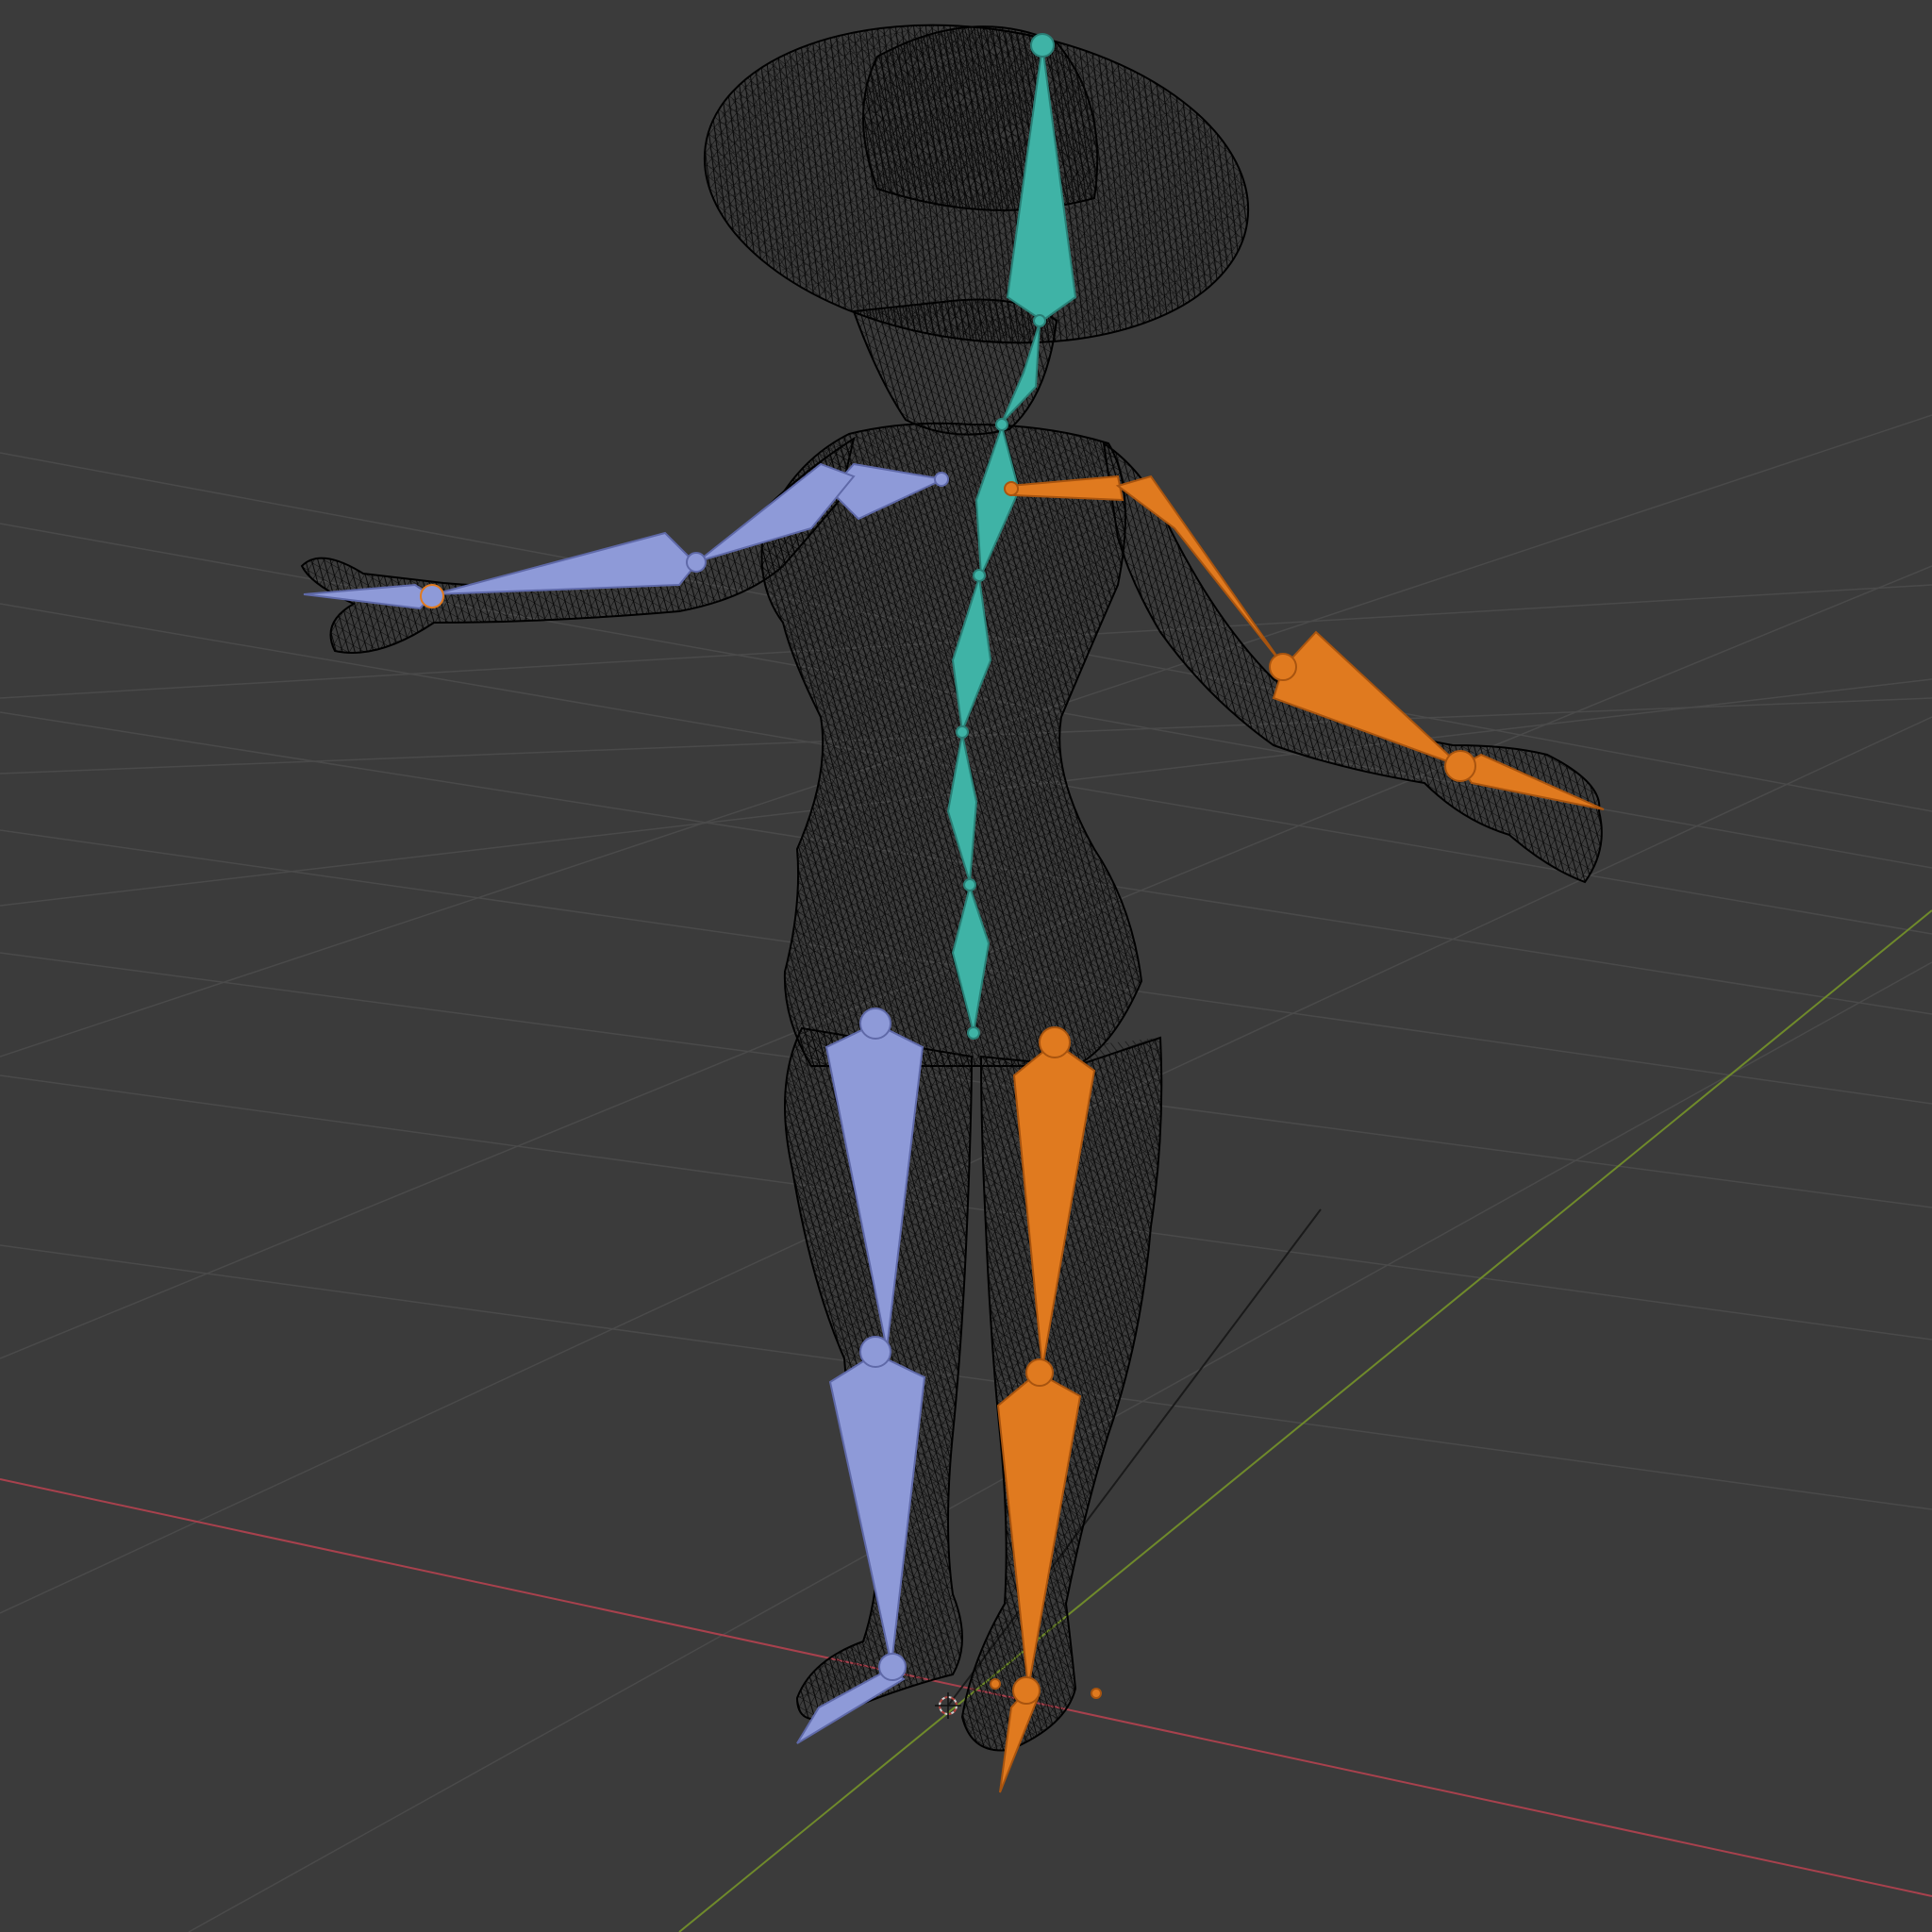  I want to click on bone-forearm-left, so click(566, 563).